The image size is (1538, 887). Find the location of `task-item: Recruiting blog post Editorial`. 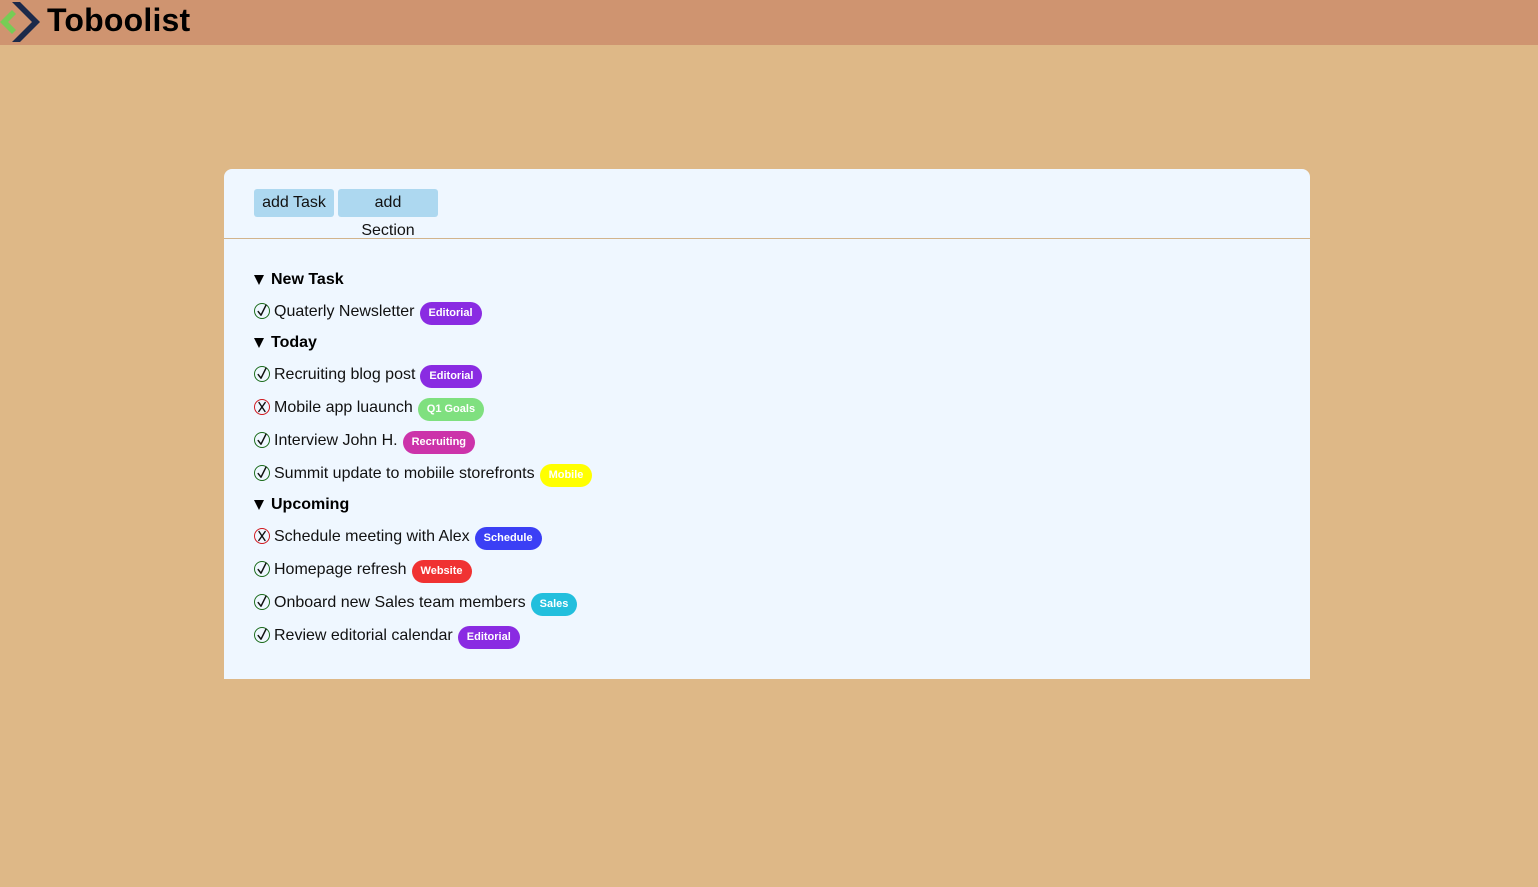

task-item: Recruiting blog post Editorial is located at coordinates (423, 375).